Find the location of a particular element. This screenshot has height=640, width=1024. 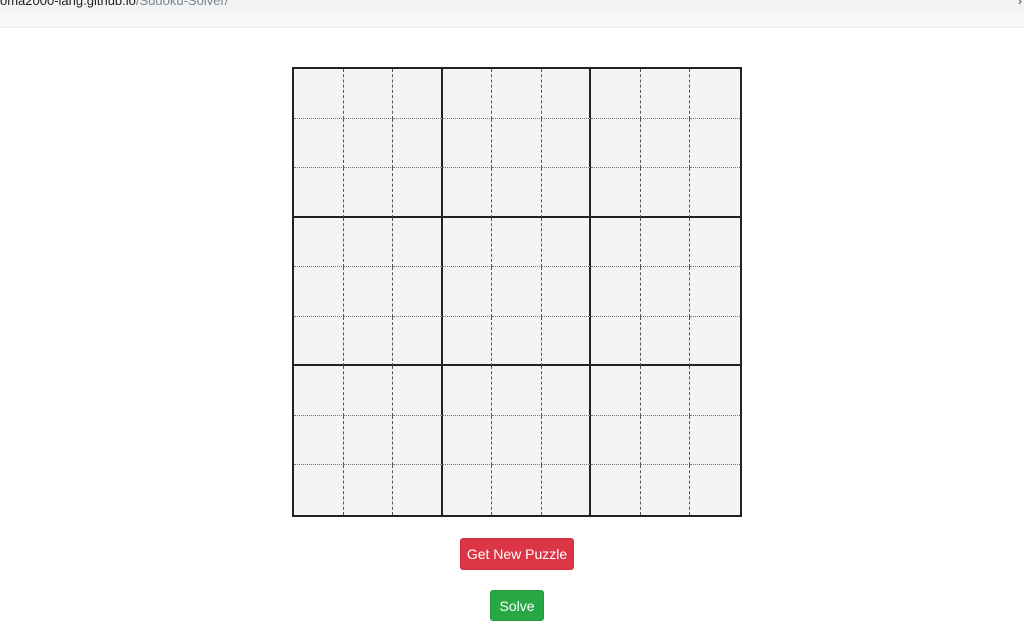

url-host: oma2000-lang.github.io is located at coordinates (68, 4).